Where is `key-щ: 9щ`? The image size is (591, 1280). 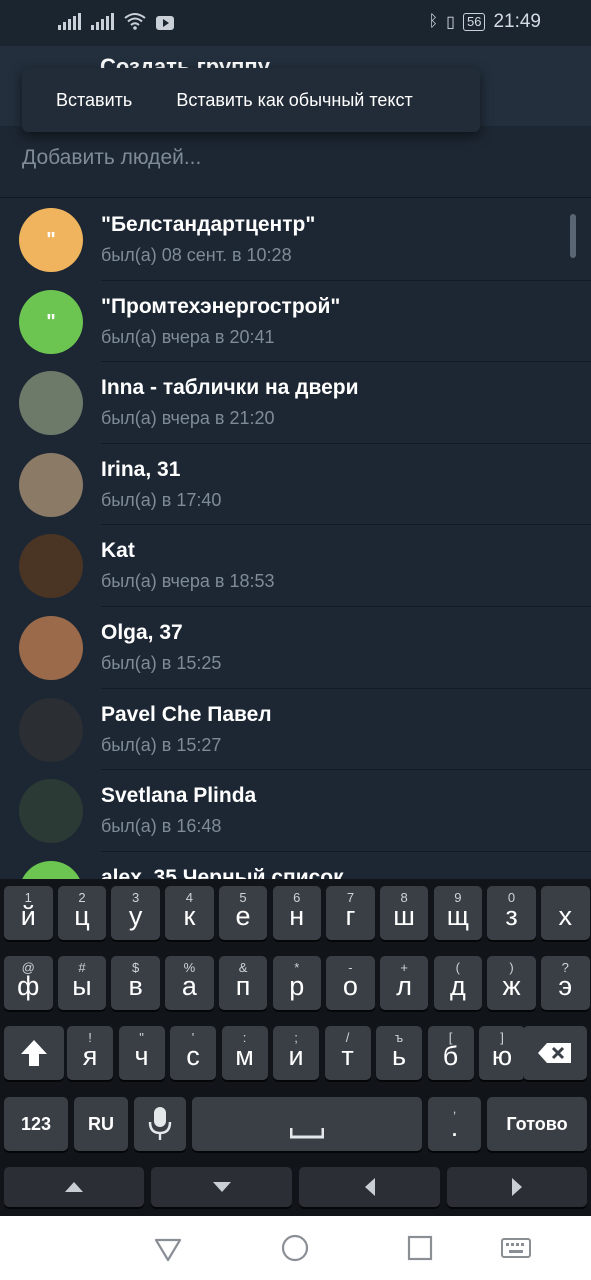
key-щ: 9щ is located at coordinates (458, 913).